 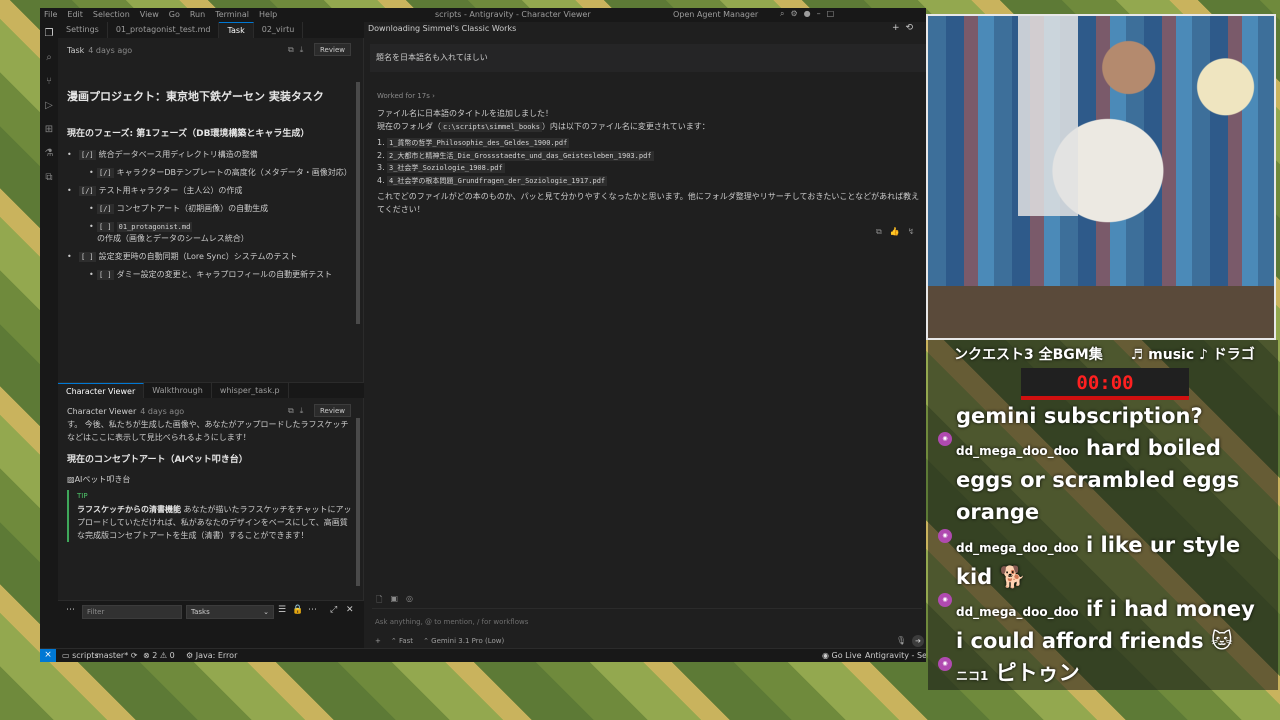 What do you see at coordinates (819, 14) in the screenshot?
I see `minimize-icon: –` at bounding box center [819, 14].